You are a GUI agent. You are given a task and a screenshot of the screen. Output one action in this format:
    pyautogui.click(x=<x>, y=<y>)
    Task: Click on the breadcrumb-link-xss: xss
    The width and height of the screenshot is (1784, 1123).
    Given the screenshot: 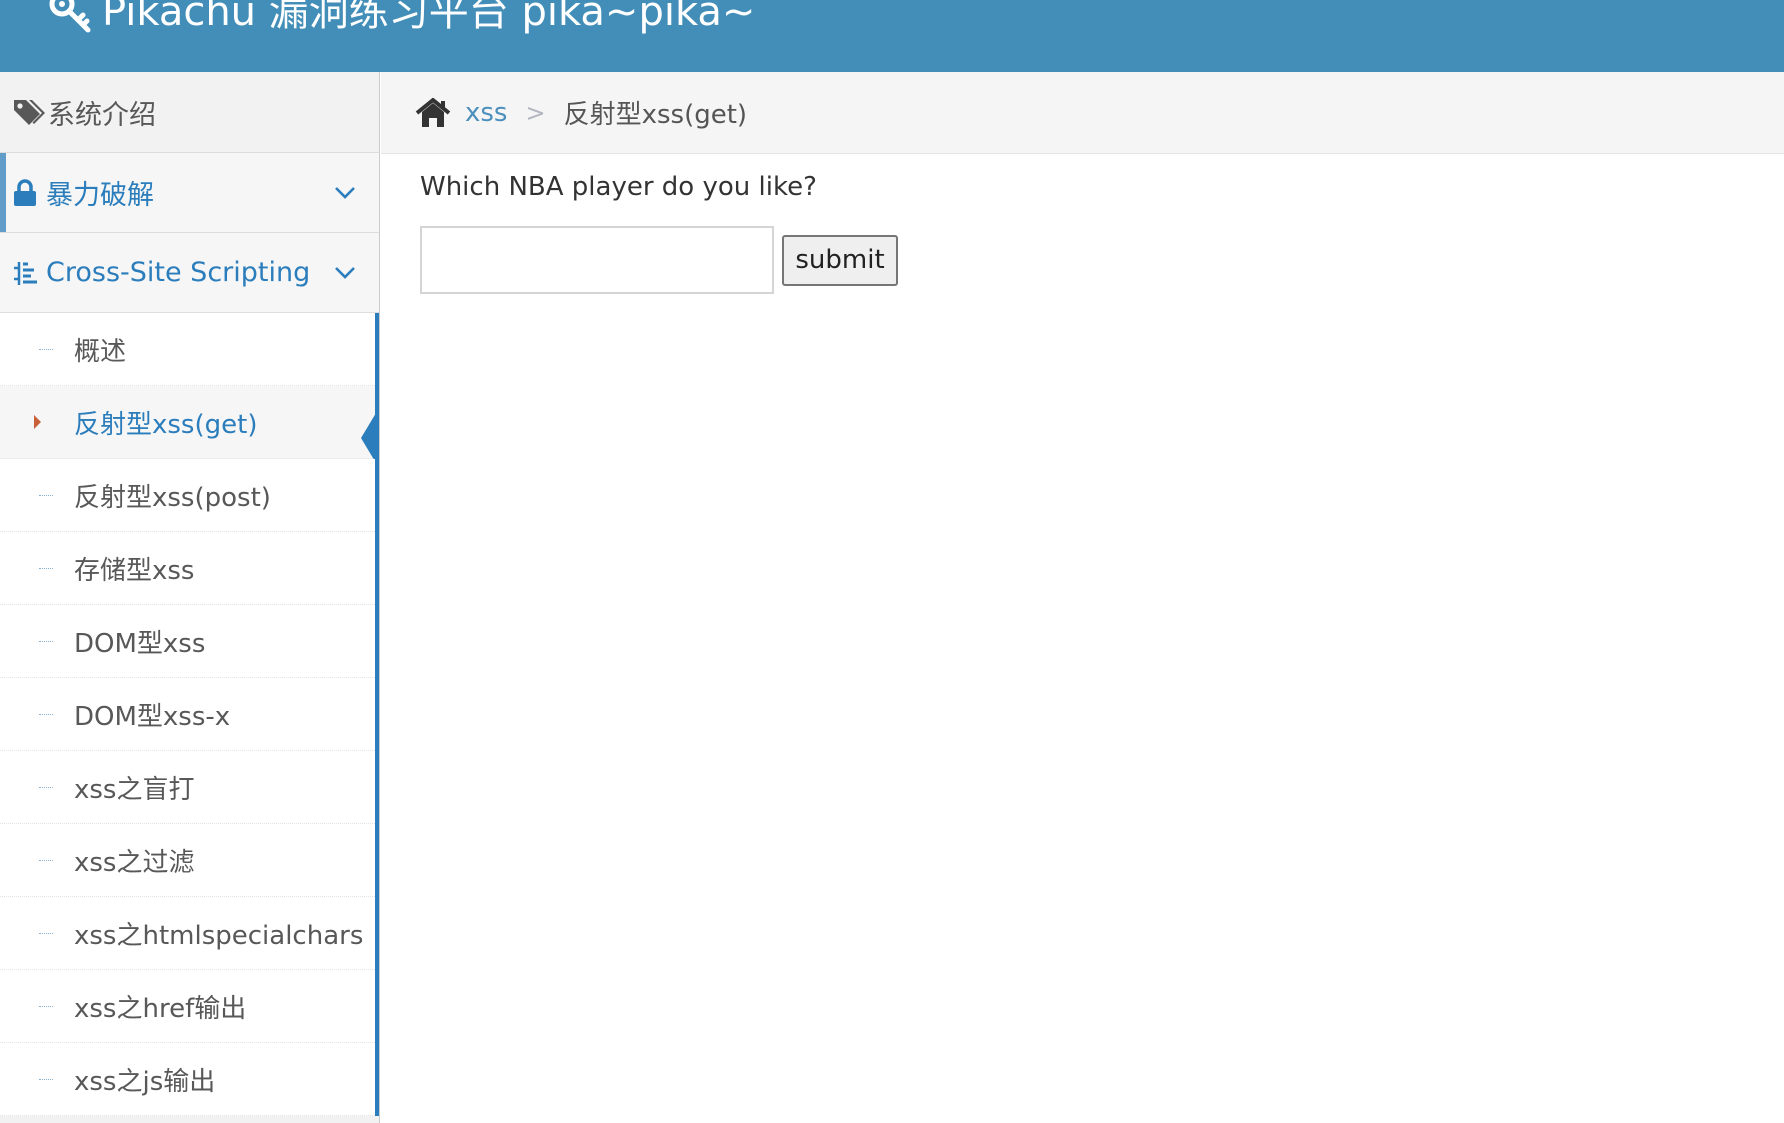 What is the action you would take?
    pyautogui.click(x=486, y=113)
    